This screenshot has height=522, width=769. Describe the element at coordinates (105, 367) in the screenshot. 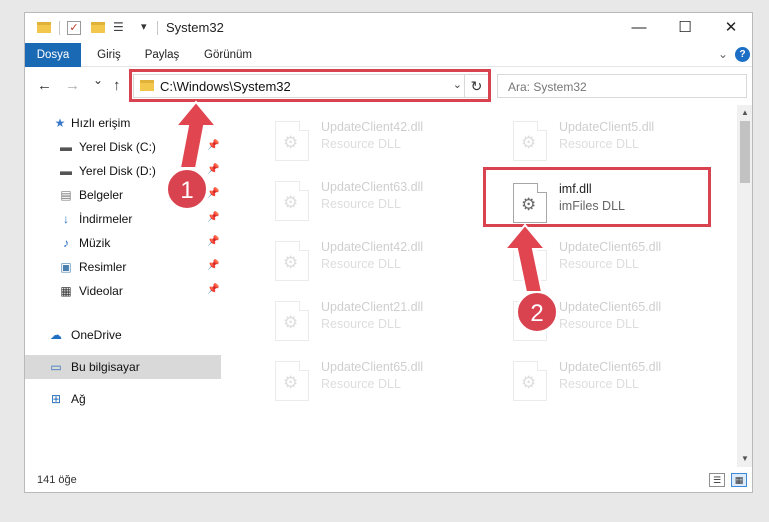

I see `sidebar-item-label: Bu bilgisayar` at that location.